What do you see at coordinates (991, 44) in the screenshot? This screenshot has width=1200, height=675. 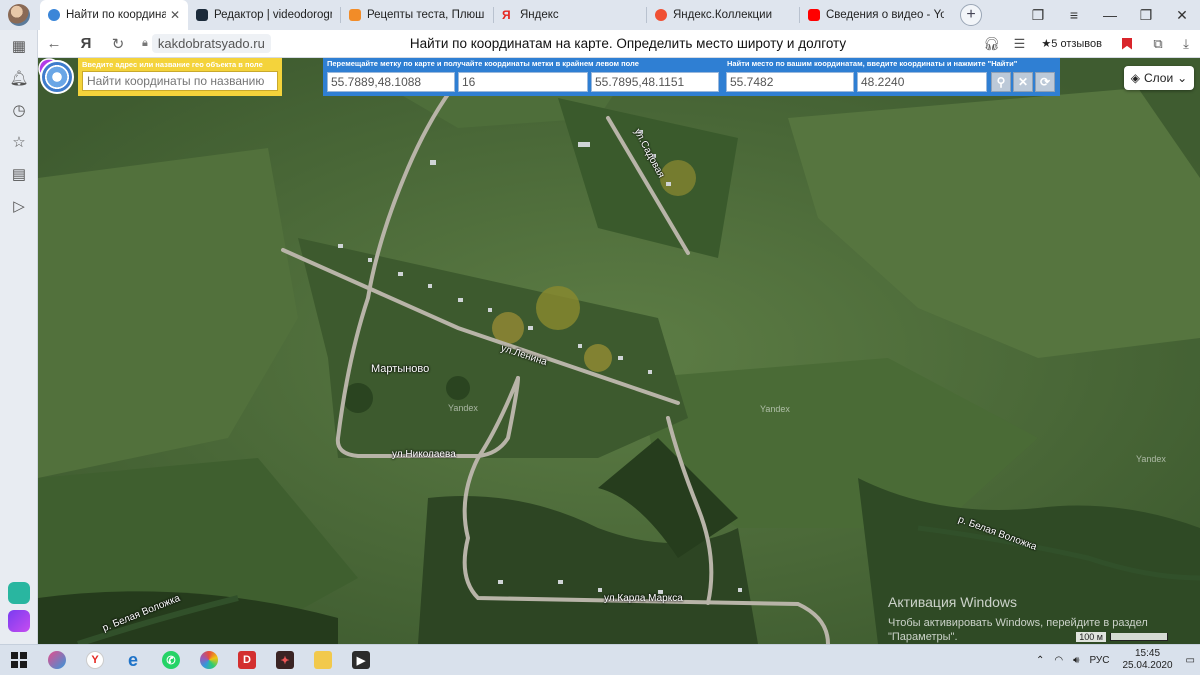 I see `headphones-icon: 🎧︎` at bounding box center [991, 44].